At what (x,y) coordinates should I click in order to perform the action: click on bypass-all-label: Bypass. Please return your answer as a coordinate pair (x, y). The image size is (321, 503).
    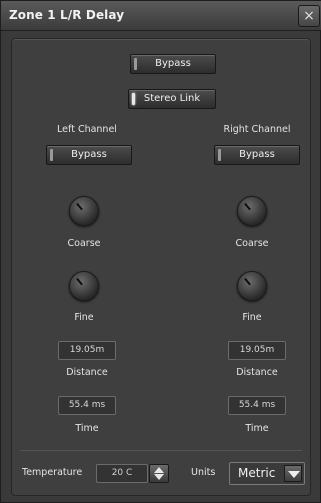
    Looking at the image, I should click on (173, 63).